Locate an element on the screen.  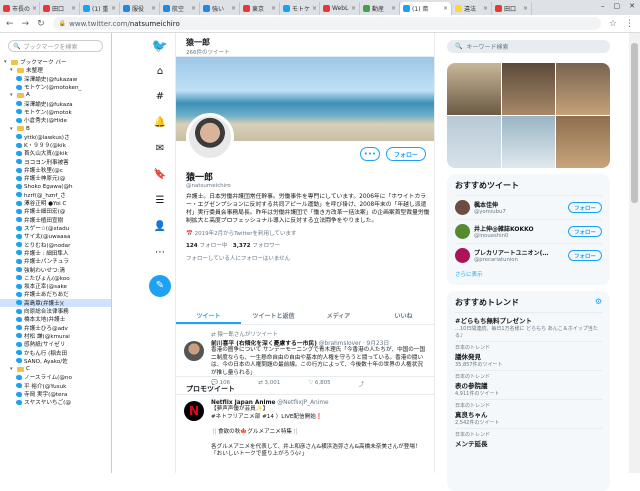
tweet-avatar is located at coordinates (194, 351).